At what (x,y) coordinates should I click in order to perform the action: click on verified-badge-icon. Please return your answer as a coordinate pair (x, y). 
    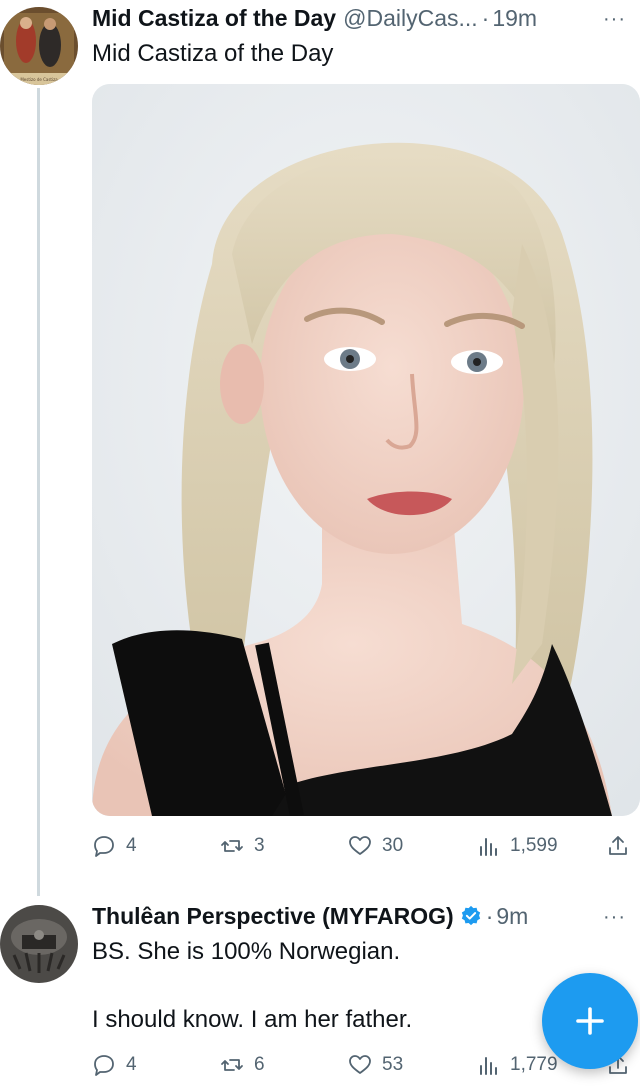
    Looking at the image, I should click on (470, 915).